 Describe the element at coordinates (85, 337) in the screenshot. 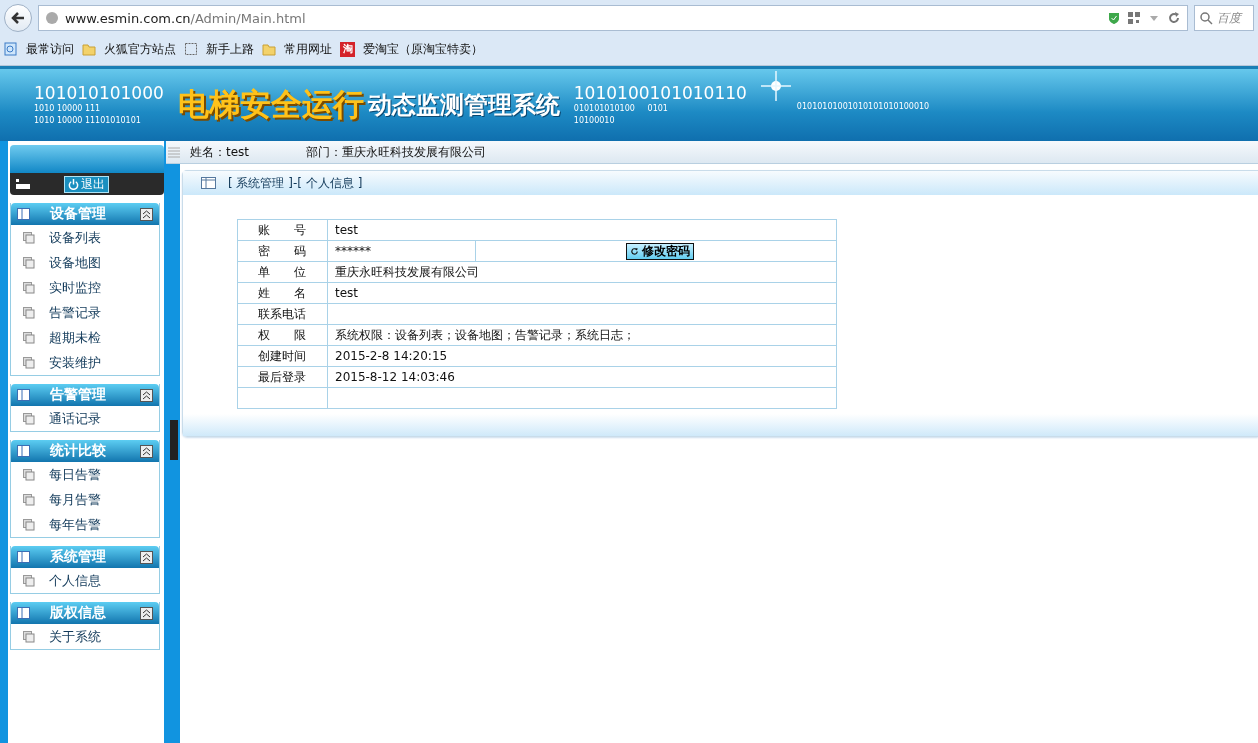

I see `menu-item: 超期未检` at that location.